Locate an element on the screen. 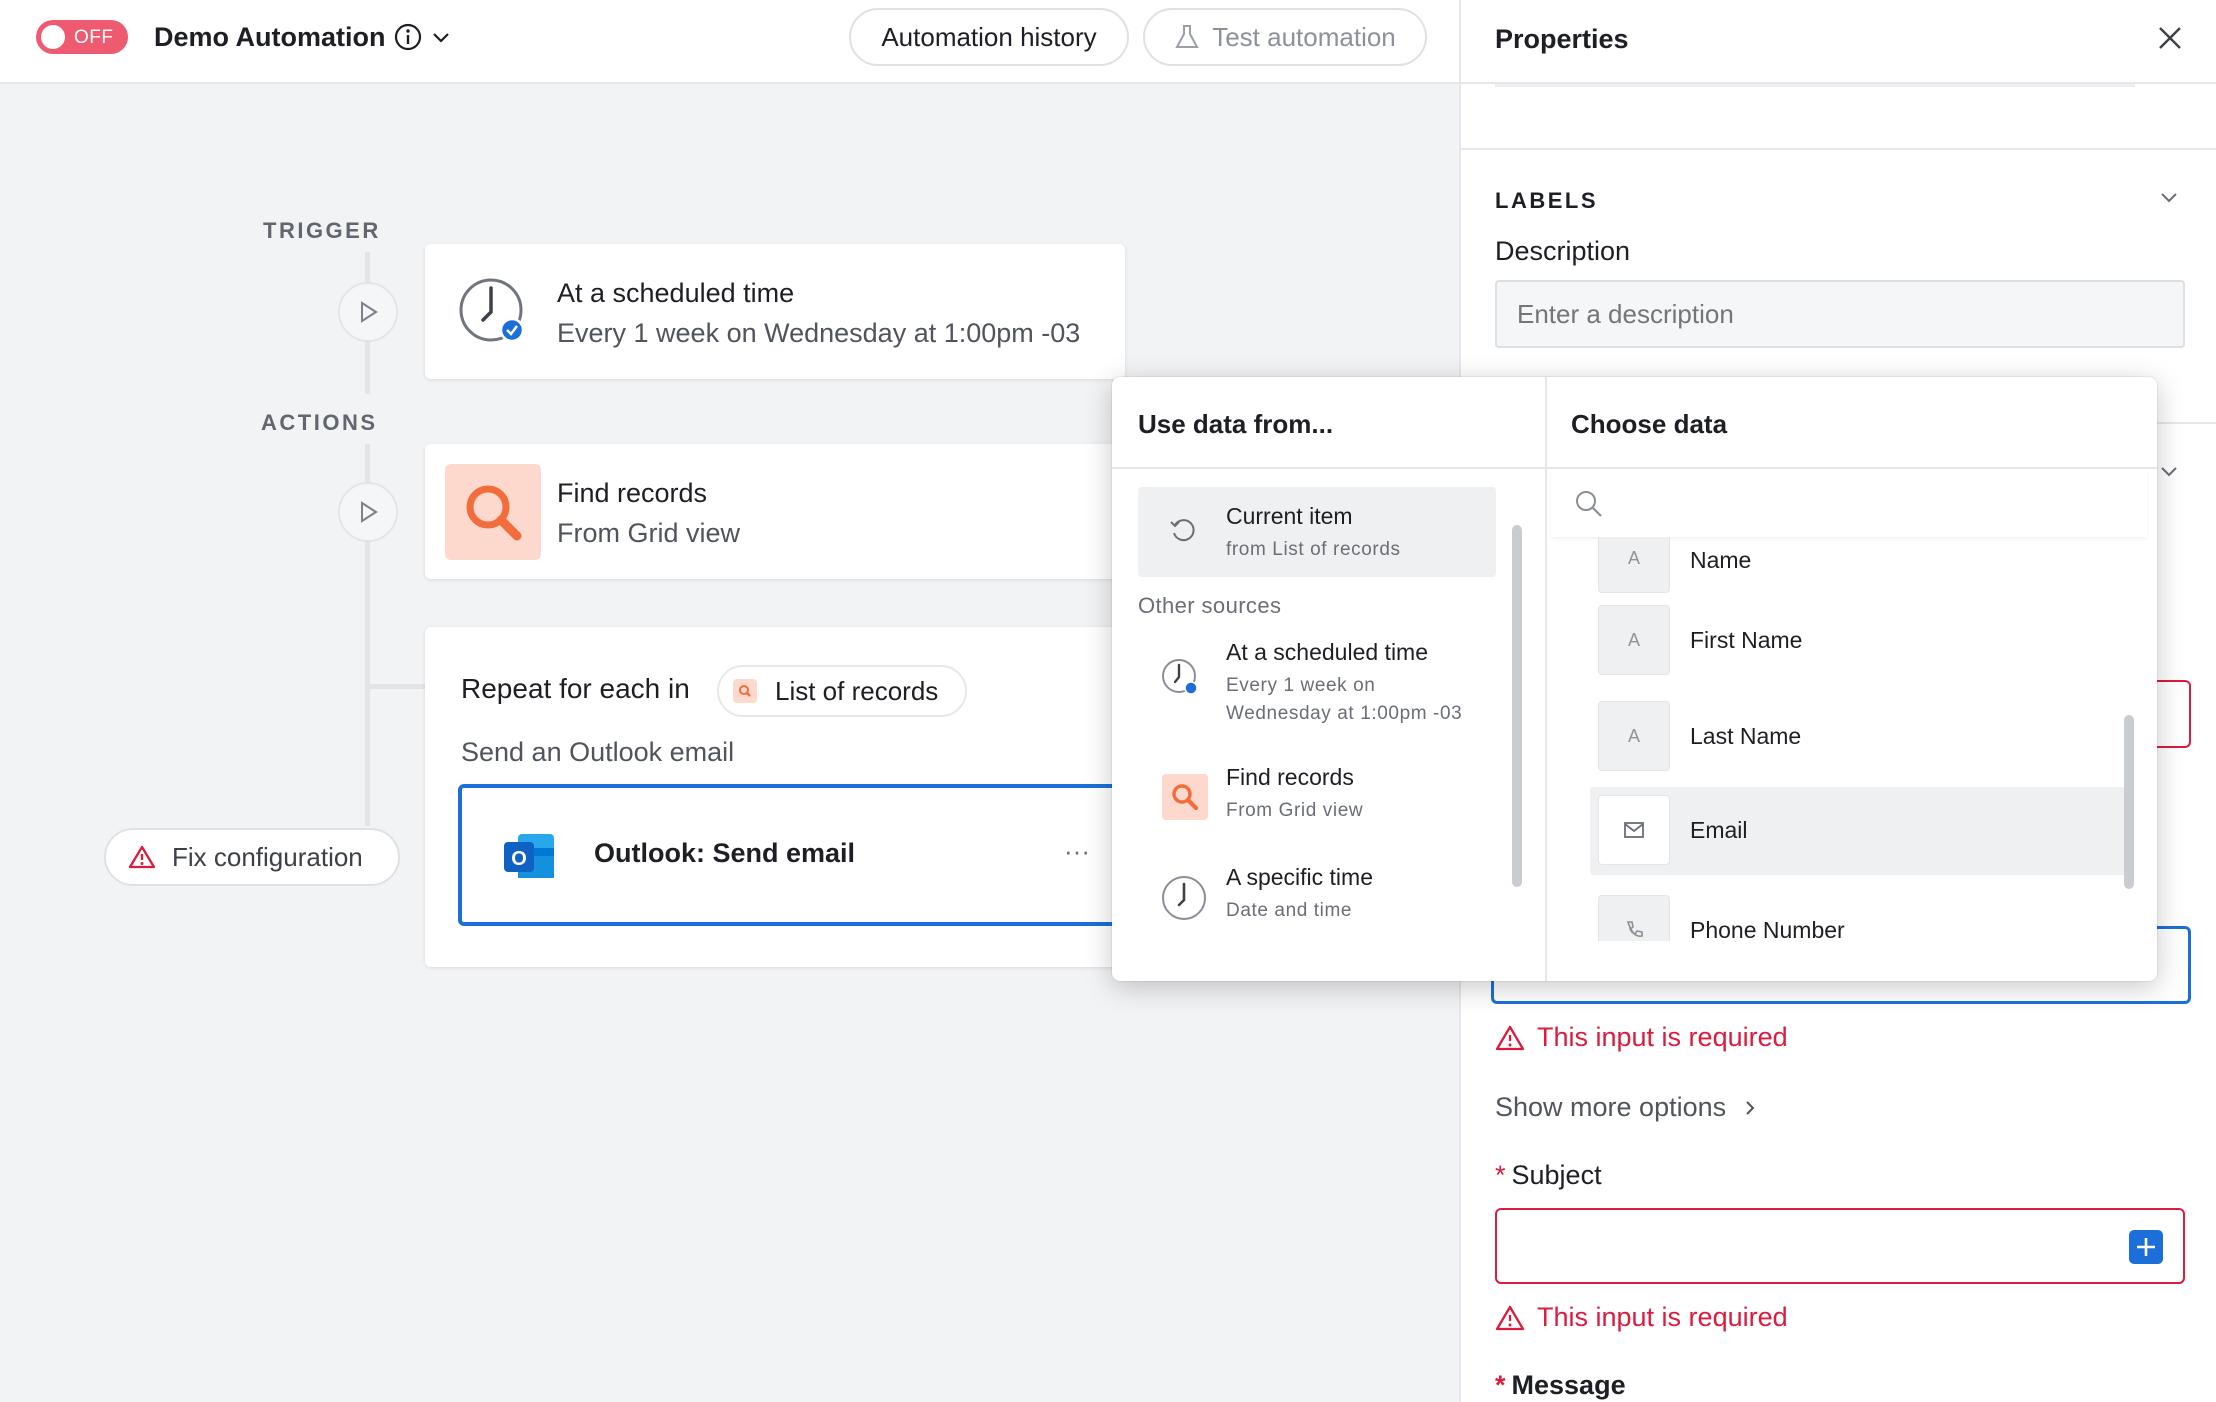 Image resolution: width=2216 pixels, height=1402 pixels. email-icon is located at coordinates (1634, 830).